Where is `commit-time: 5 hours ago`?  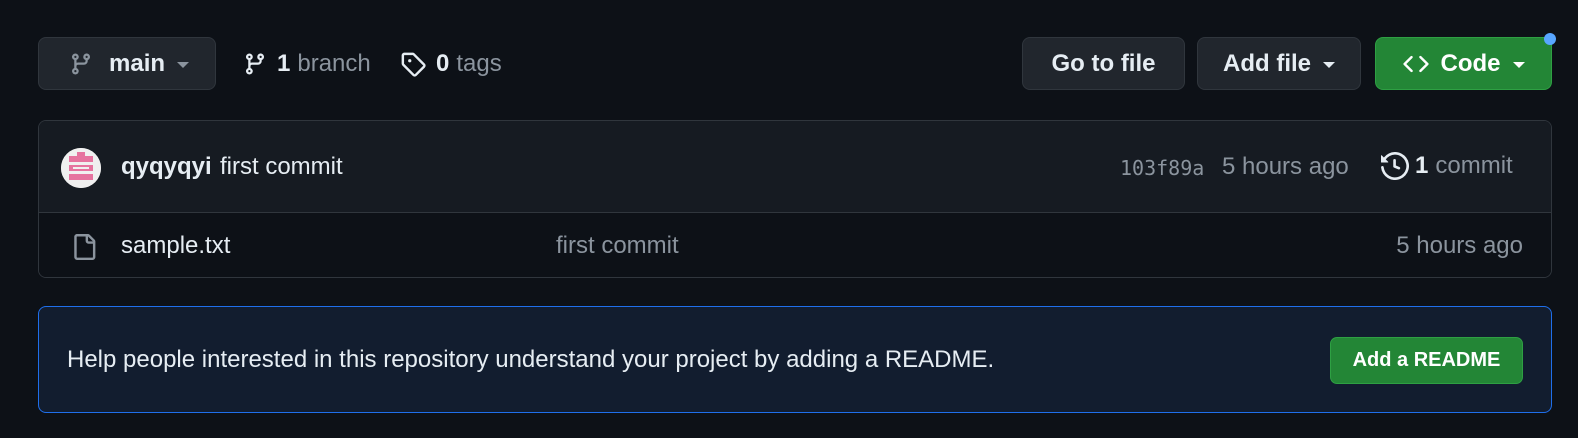 commit-time: 5 hours ago is located at coordinates (1285, 166).